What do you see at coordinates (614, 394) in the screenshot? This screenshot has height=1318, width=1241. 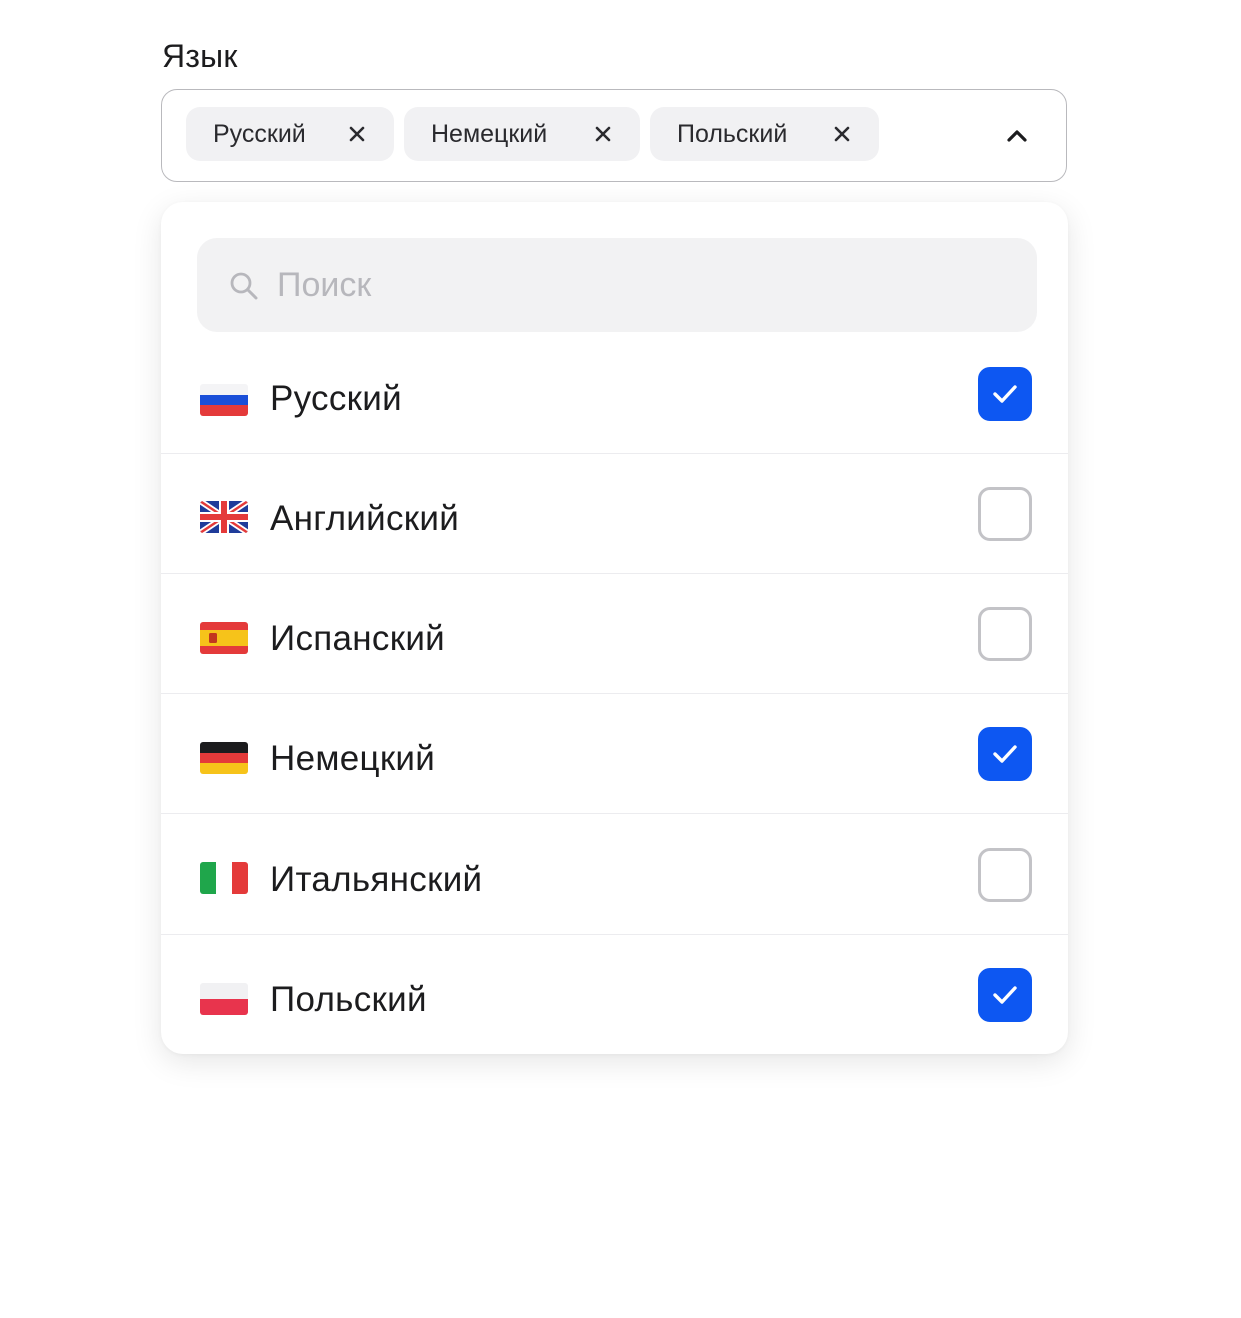 I see `option-russian: Русский` at bounding box center [614, 394].